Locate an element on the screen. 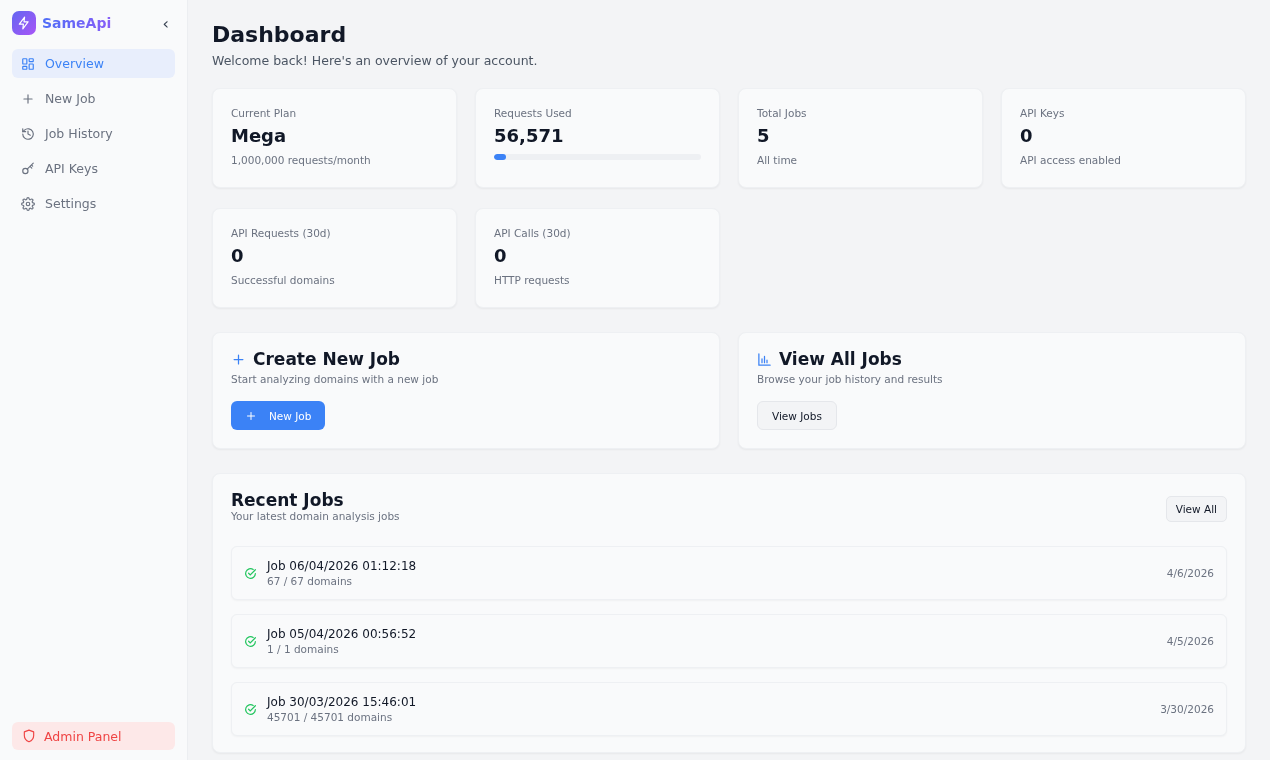  stat-note: 1,000,000 requests/month is located at coordinates (301, 160).